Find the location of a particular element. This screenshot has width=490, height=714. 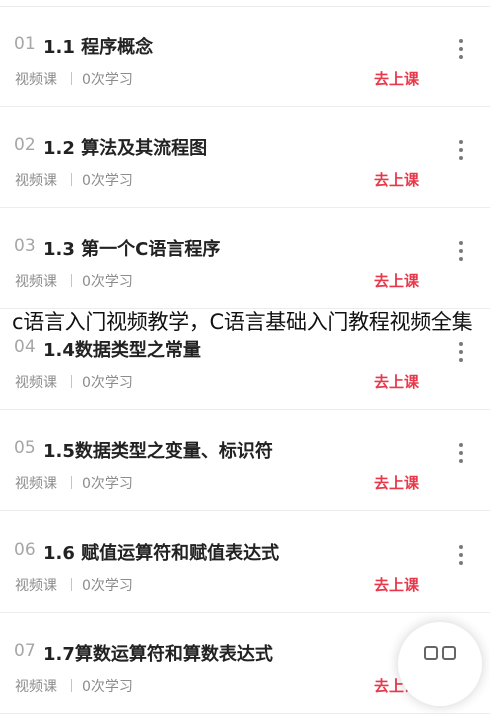

lesson-item: 02 1.2 算法及其流程图视频课 0次学习 去上课 is located at coordinates (245, 157).